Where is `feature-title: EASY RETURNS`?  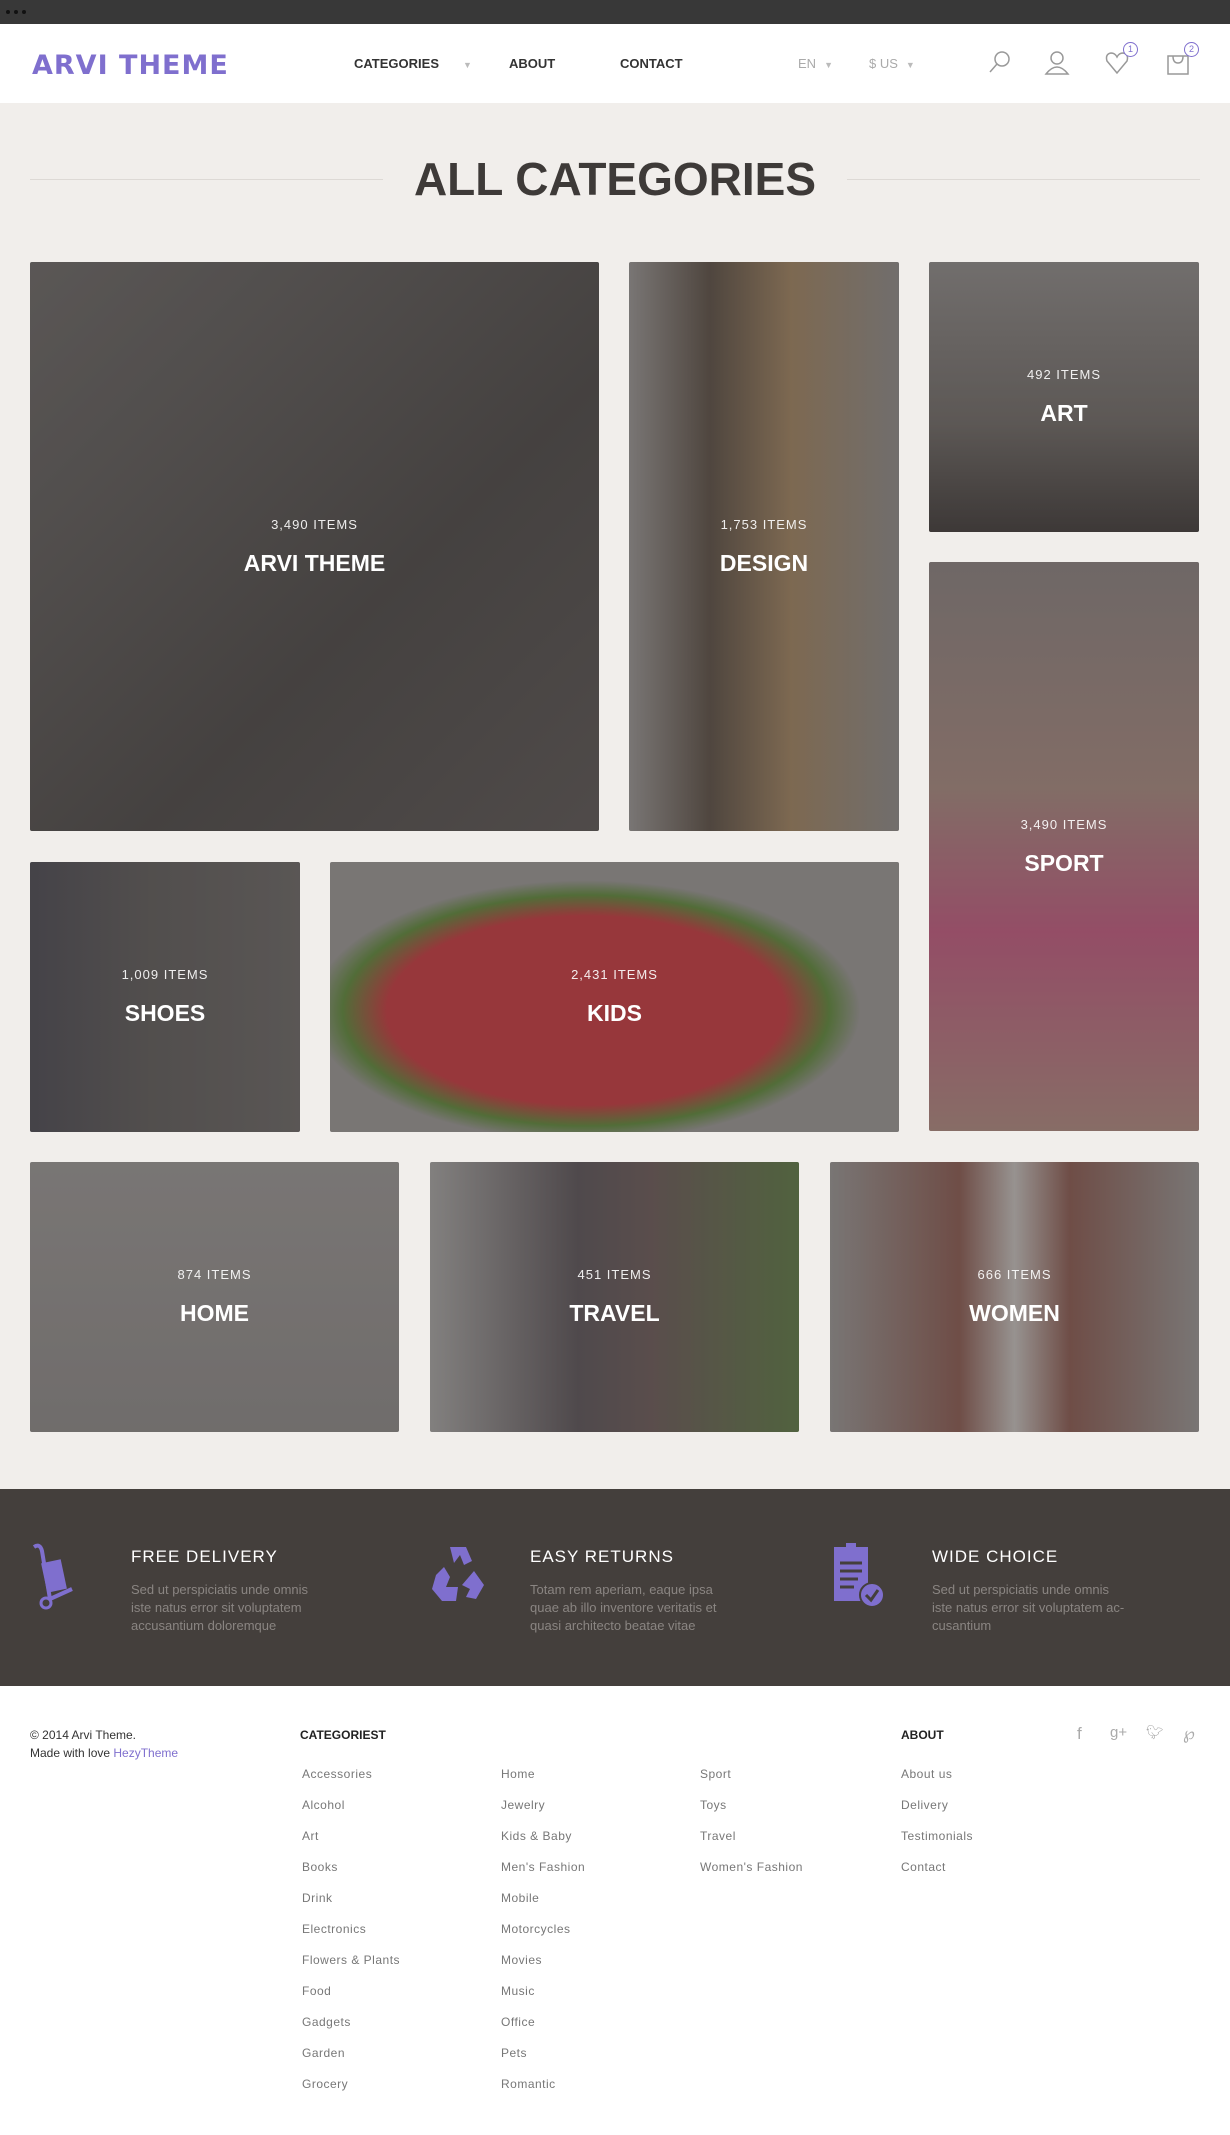 feature-title: EASY RETURNS is located at coordinates (602, 1556).